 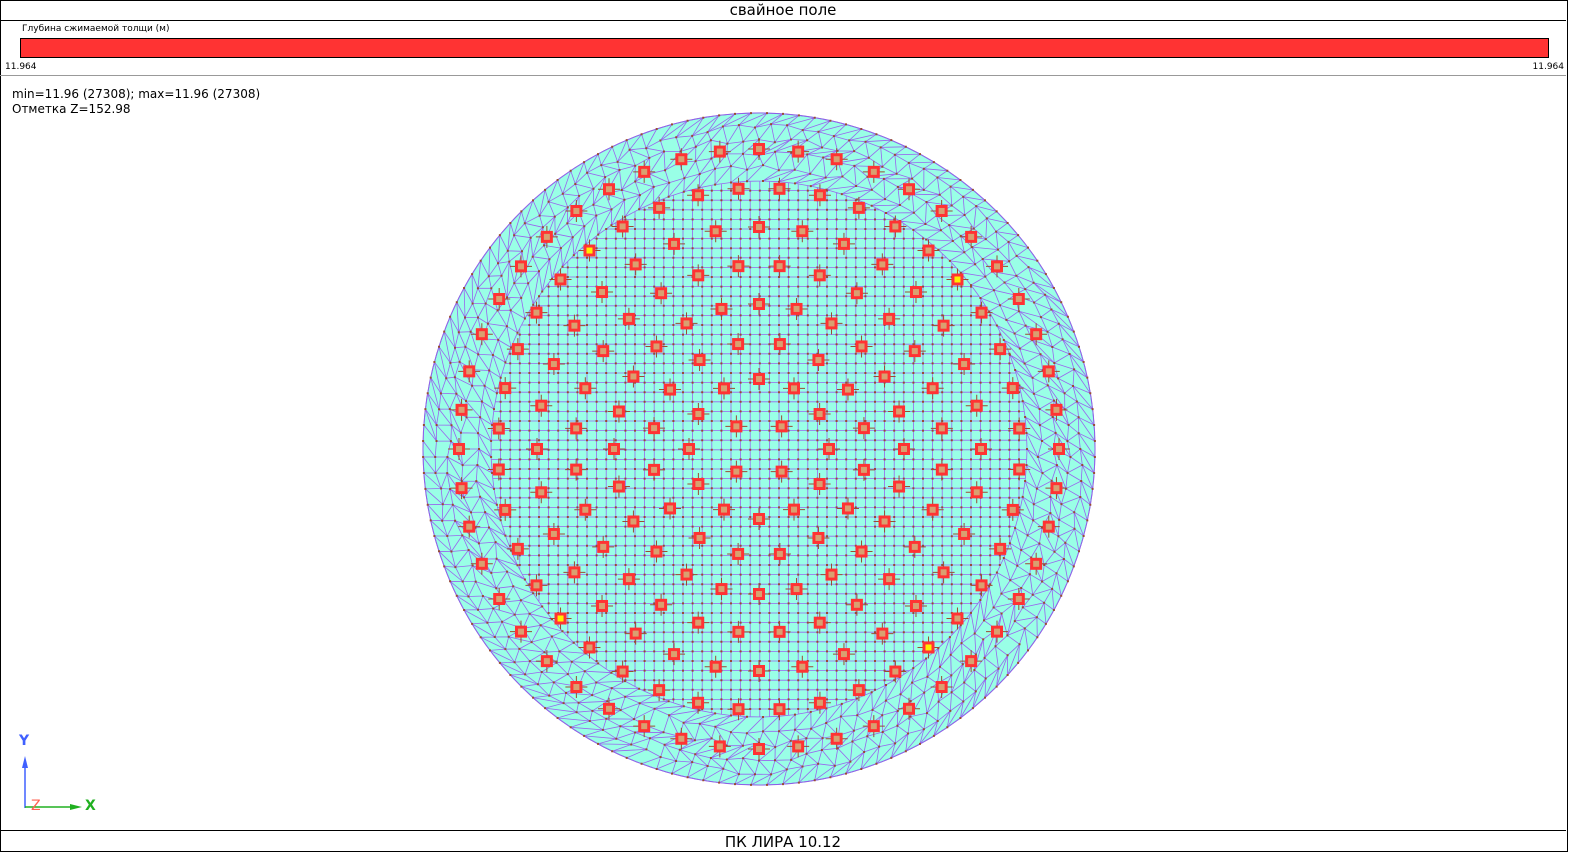 What do you see at coordinates (21, 67) in the screenshot?
I see `legend-min-value: 11.964` at bounding box center [21, 67].